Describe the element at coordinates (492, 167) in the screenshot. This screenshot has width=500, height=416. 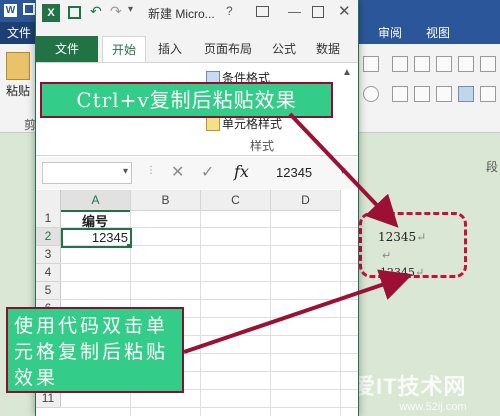
I see `paragraph-group-label: 段` at that location.